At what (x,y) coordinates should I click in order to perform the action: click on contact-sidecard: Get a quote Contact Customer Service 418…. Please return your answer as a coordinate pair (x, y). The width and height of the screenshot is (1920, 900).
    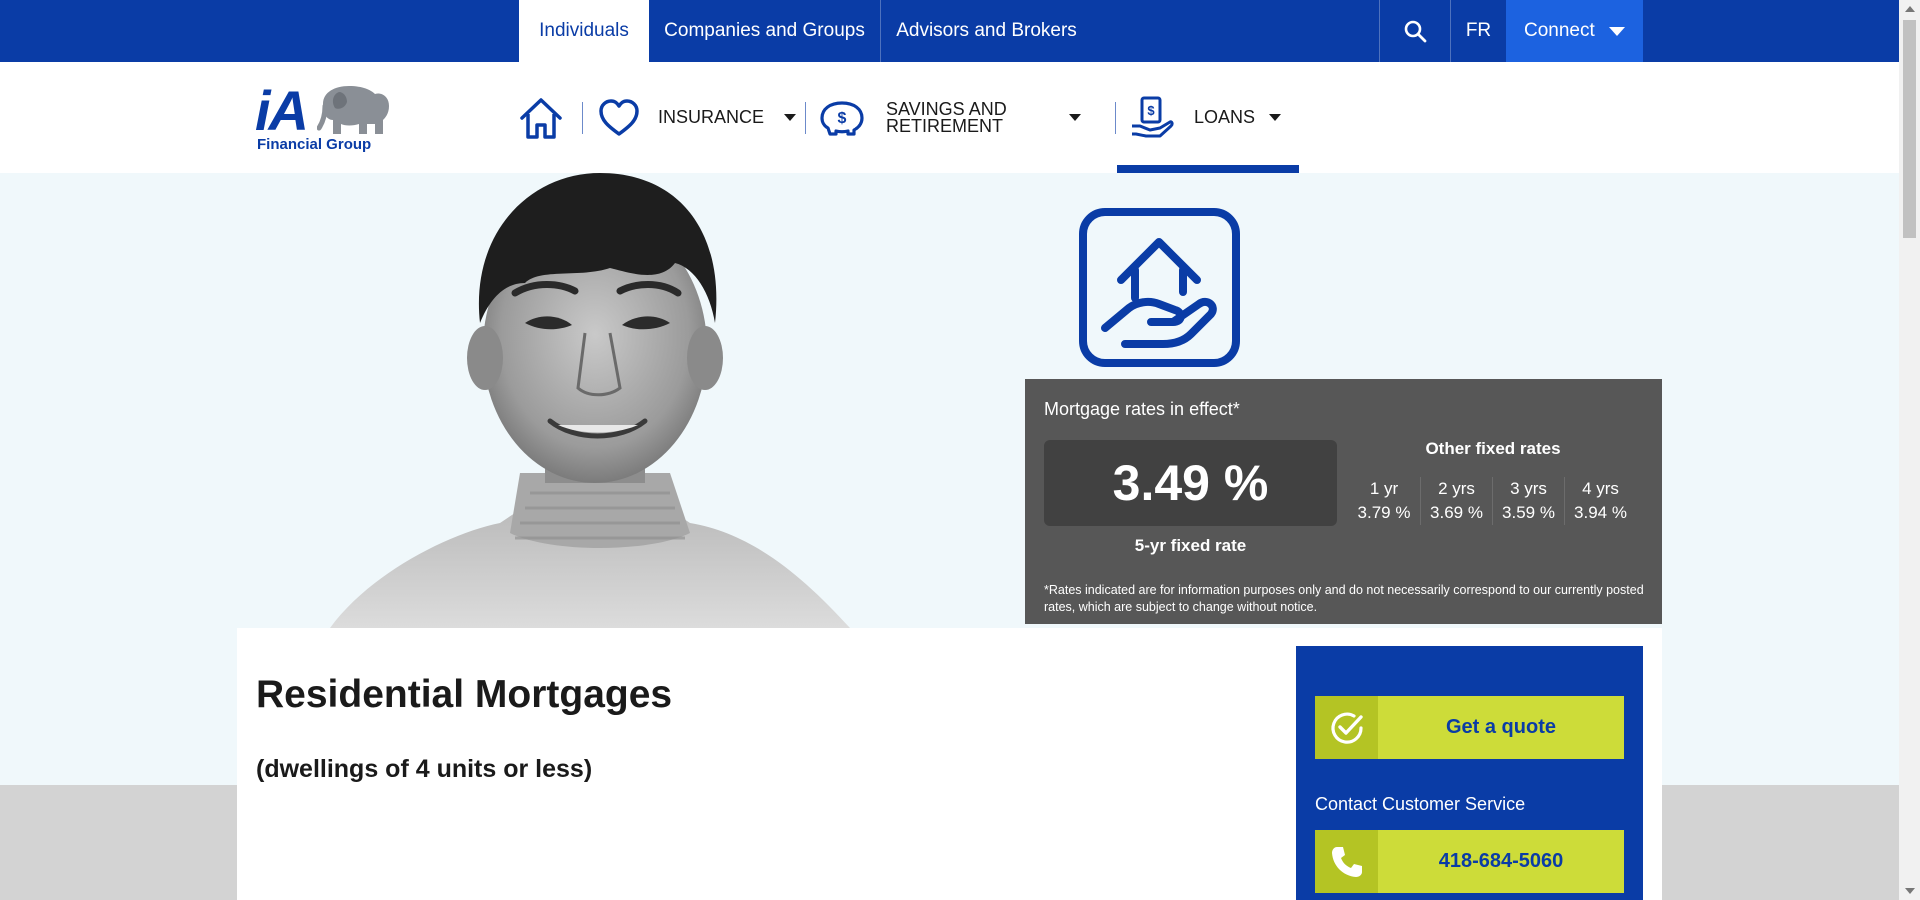
    Looking at the image, I should click on (1469, 773).